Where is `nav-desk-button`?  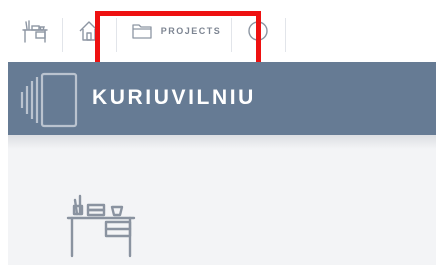
nav-desk-button is located at coordinates (35, 31).